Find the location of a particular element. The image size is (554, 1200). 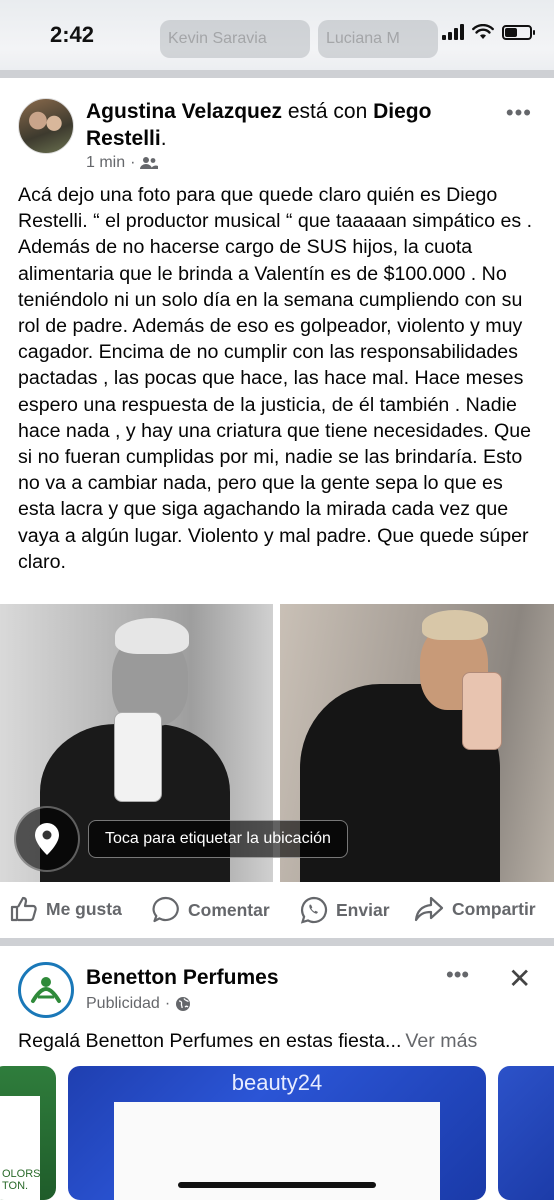

see-more-link: Ver más is located at coordinates (441, 1041).